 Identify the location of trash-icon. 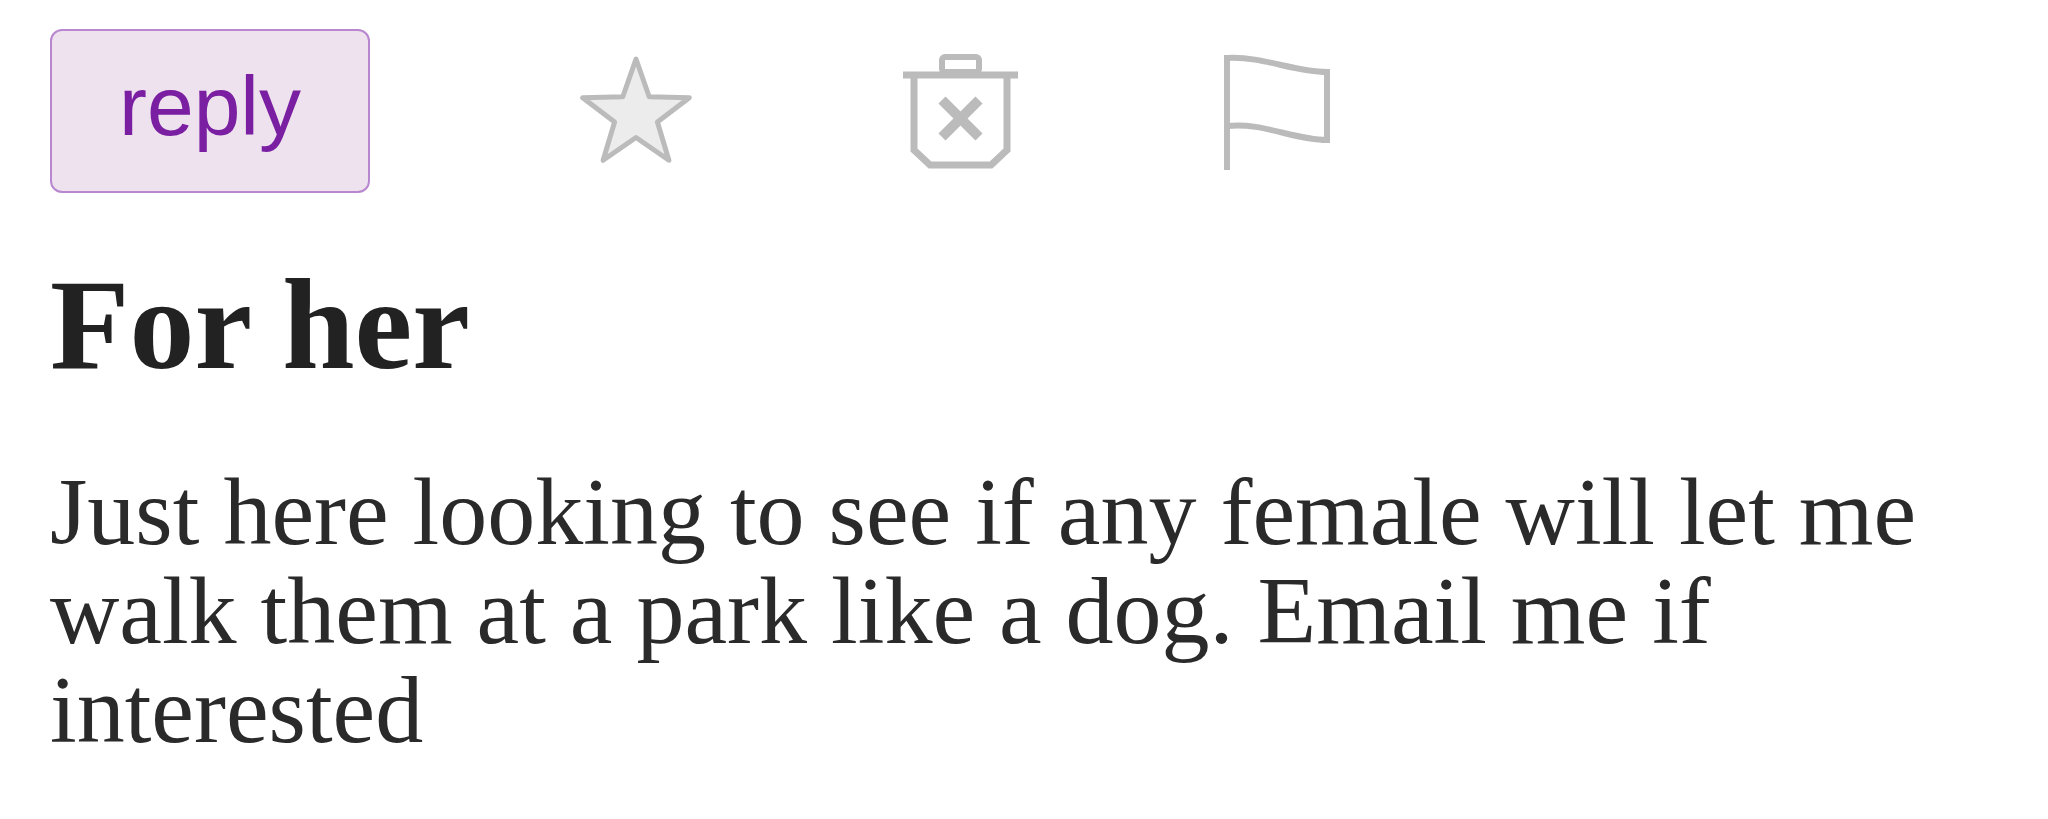
(960, 111).